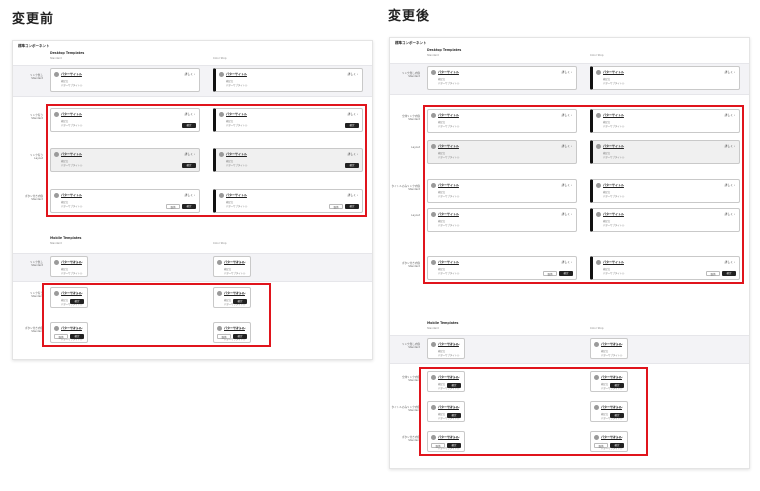 The height and width of the screenshot is (491, 760). What do you see at coordinates (206, 160) in the screenshot?
I see `highlight-box-desktop` at bounding box center [206, 160].